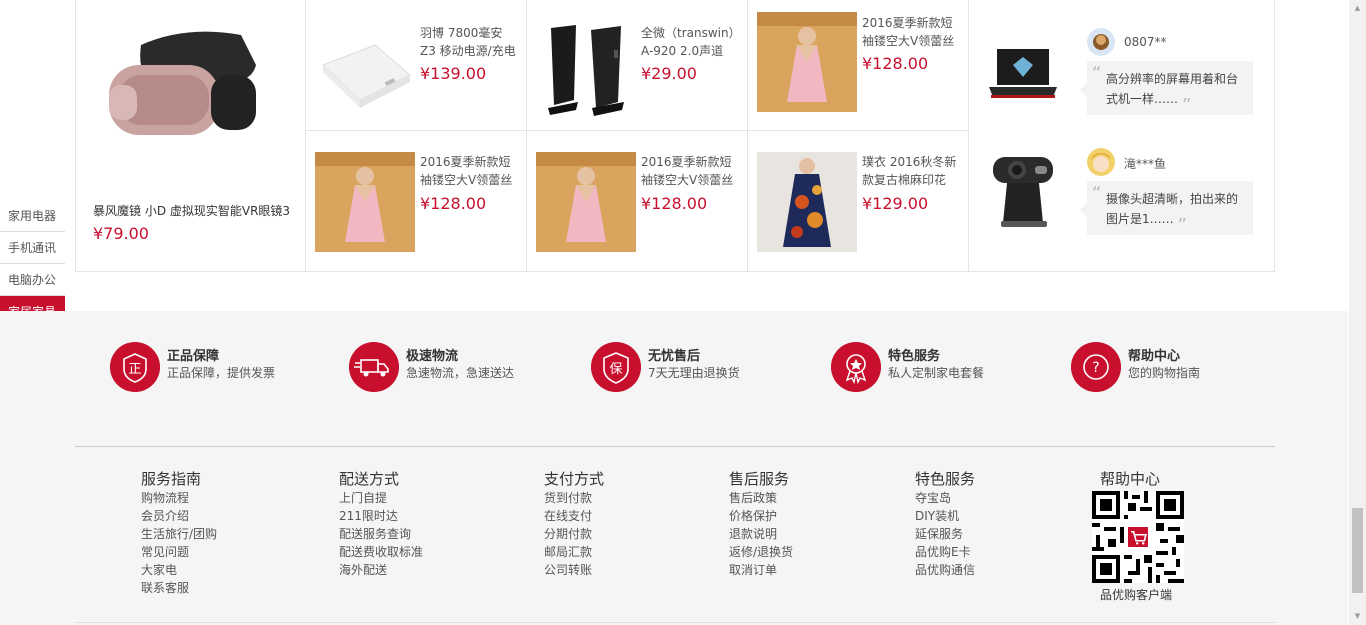 The image size is (1366, 625). What do you see at coordinates (807, 202) in the screenshot?
I see `floral-dress-image` at bounding box center [807, 202].